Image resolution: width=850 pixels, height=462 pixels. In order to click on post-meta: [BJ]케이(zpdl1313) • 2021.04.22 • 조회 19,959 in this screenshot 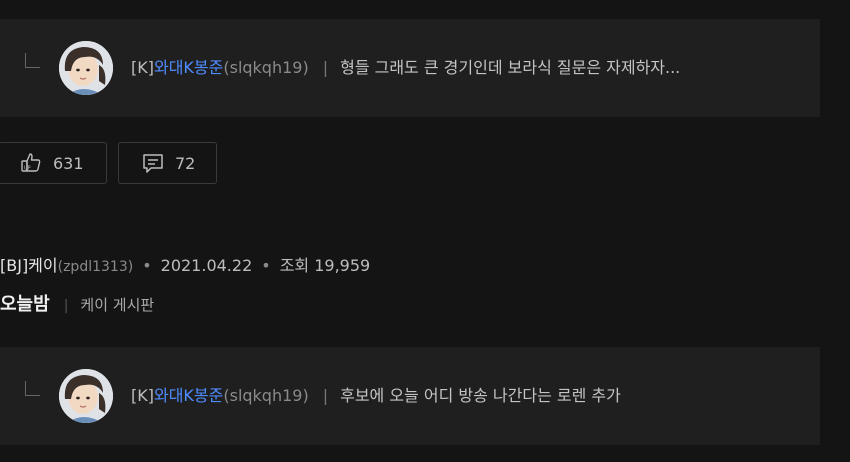, I will do `click(185, 266)`.